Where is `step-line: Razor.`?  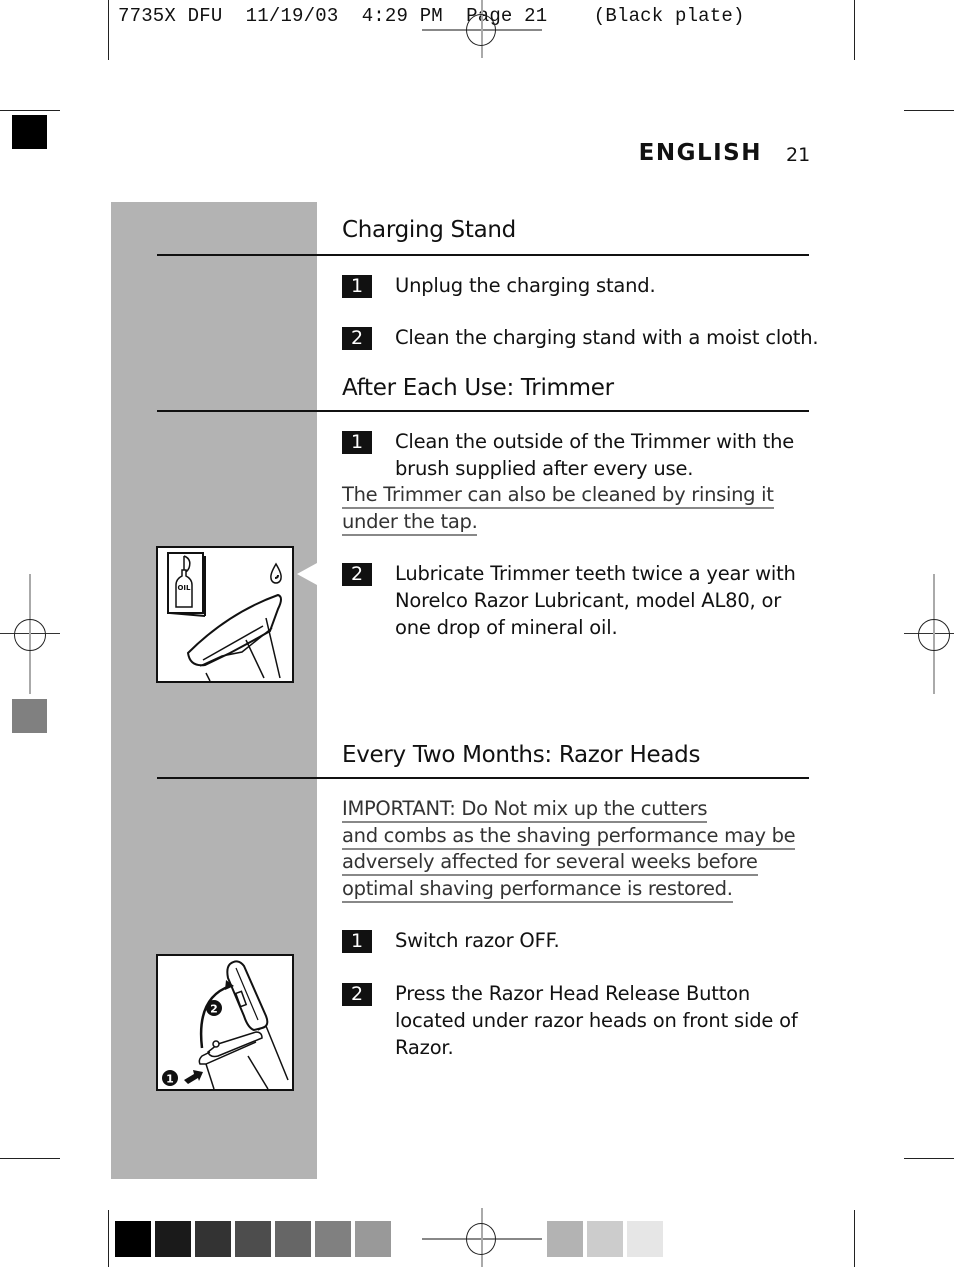 step-line: Razor. is located at coordinates (424, 1047).